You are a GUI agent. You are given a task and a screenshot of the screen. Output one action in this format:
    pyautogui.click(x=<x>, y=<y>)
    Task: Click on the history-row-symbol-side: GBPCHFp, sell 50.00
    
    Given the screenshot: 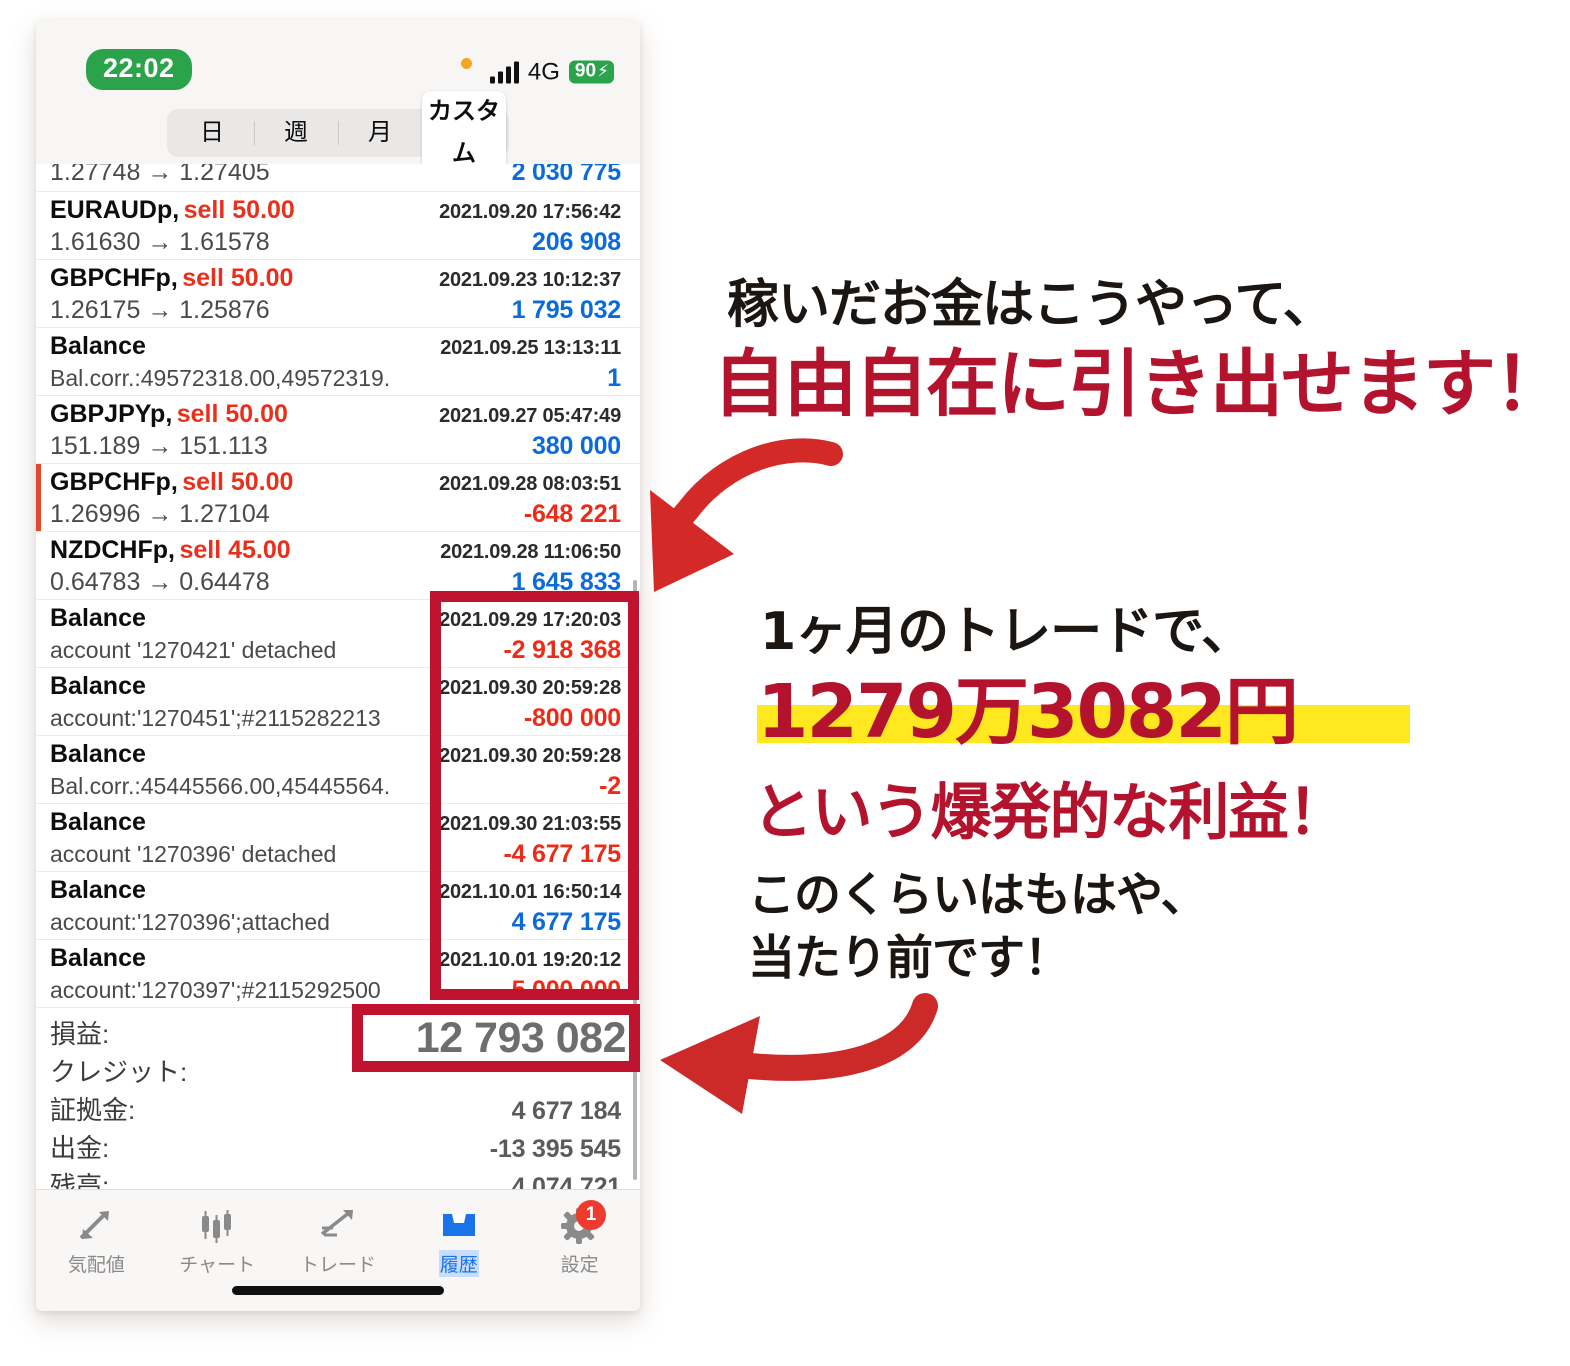 What is the action you would take?
    pyautogui.click(x=171, y=482)
    